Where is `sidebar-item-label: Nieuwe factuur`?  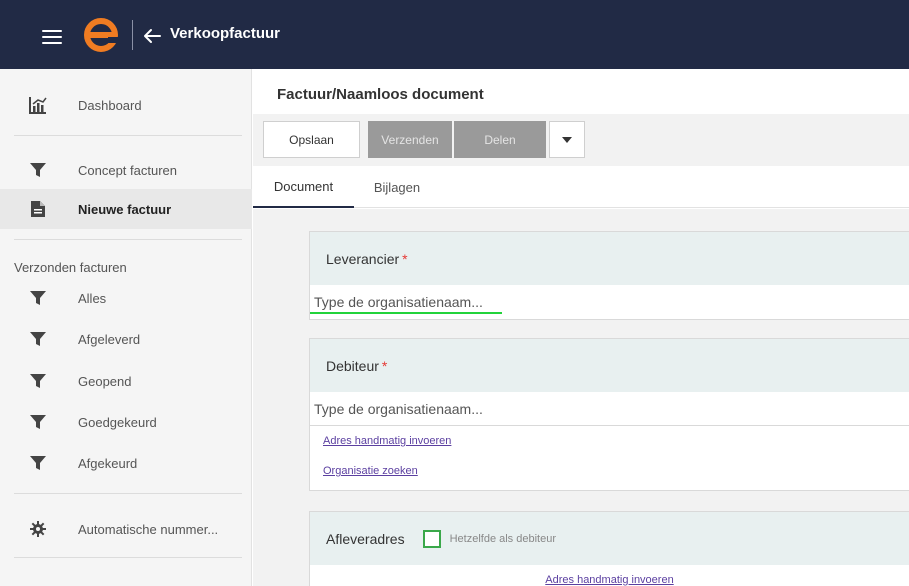
sidebar-item-label: Nieuwe factuur is located at coordinates (125, 209).